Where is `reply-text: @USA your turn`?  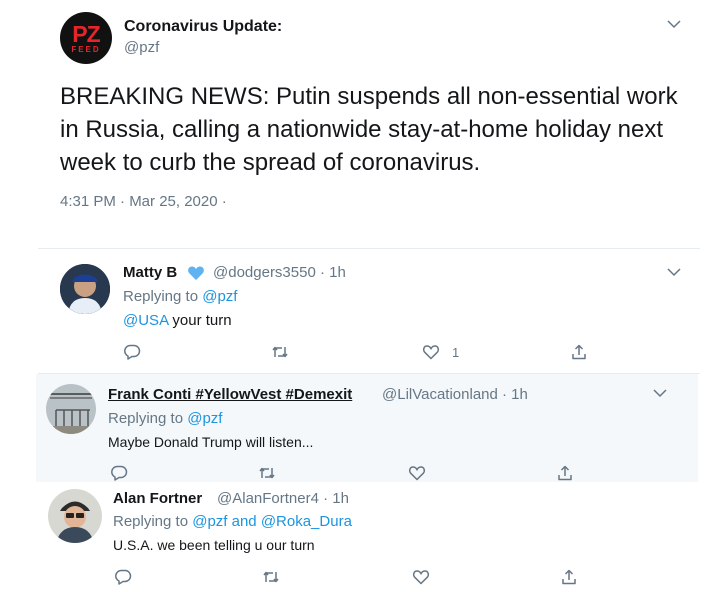 reply-text: @USA your turn is located at coordinates (177, 320).